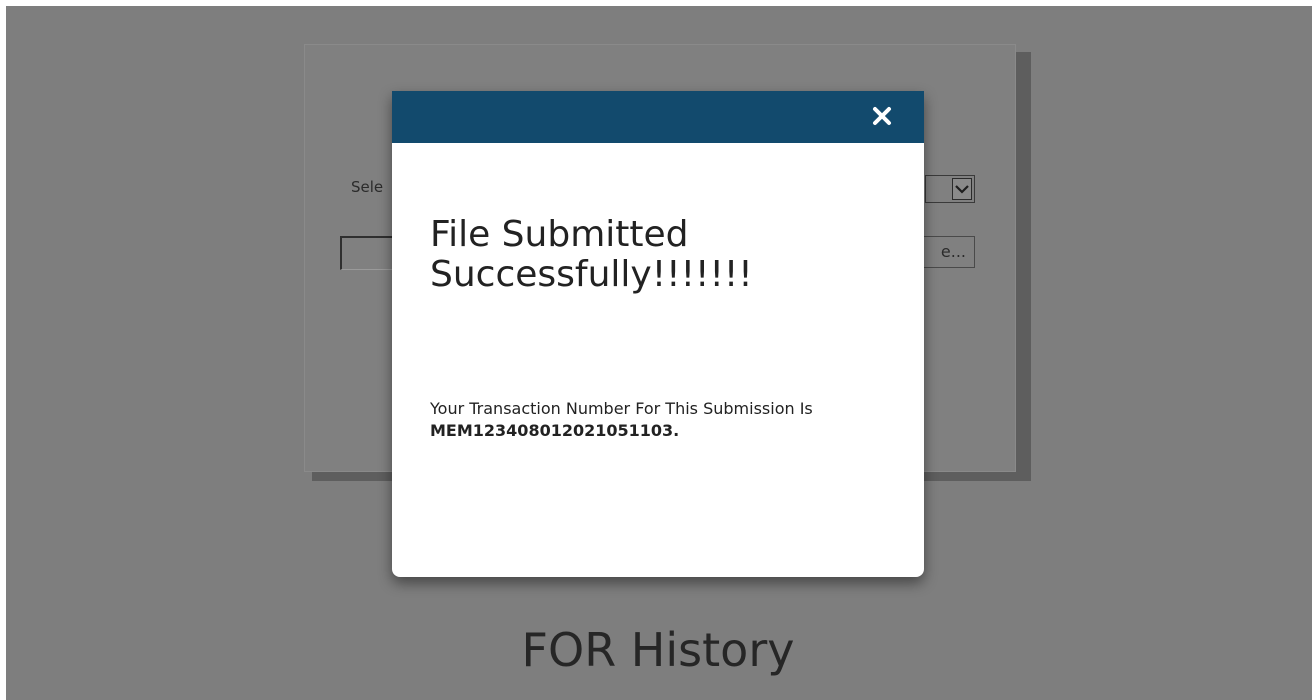 This screenshot has width=1312, height=700. What do you see at coordinates (367, 187) in the screenshot?
I see `select-label: Sele` at bounding box center [367, 187].